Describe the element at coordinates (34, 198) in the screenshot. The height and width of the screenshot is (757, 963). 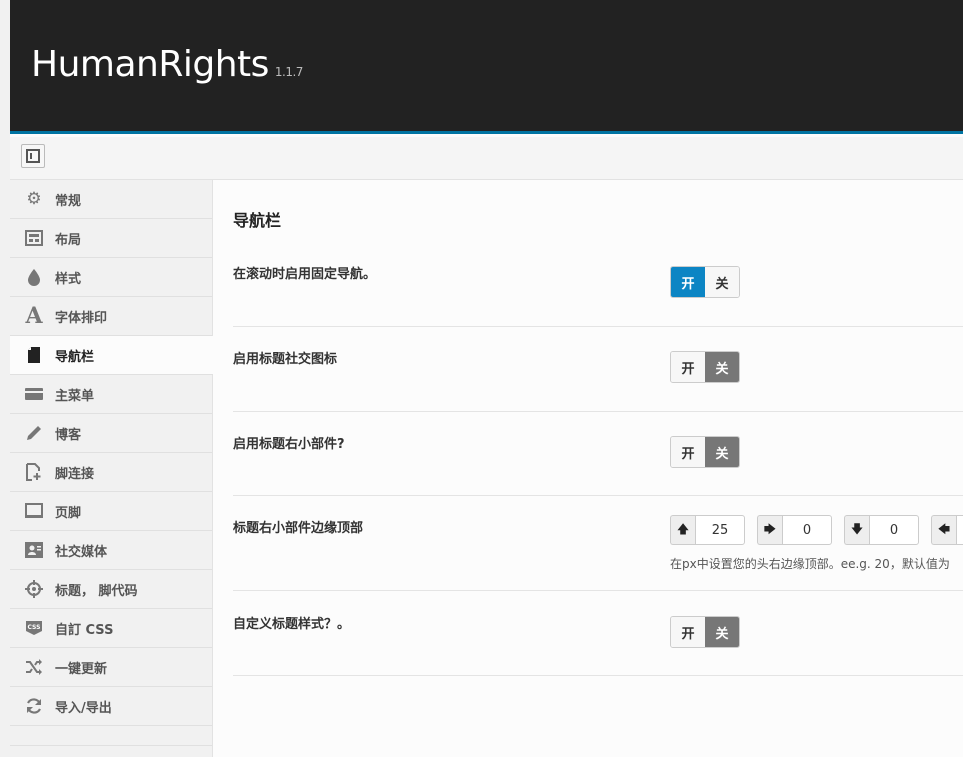
I see `gear-icon: ⚙` at that location.